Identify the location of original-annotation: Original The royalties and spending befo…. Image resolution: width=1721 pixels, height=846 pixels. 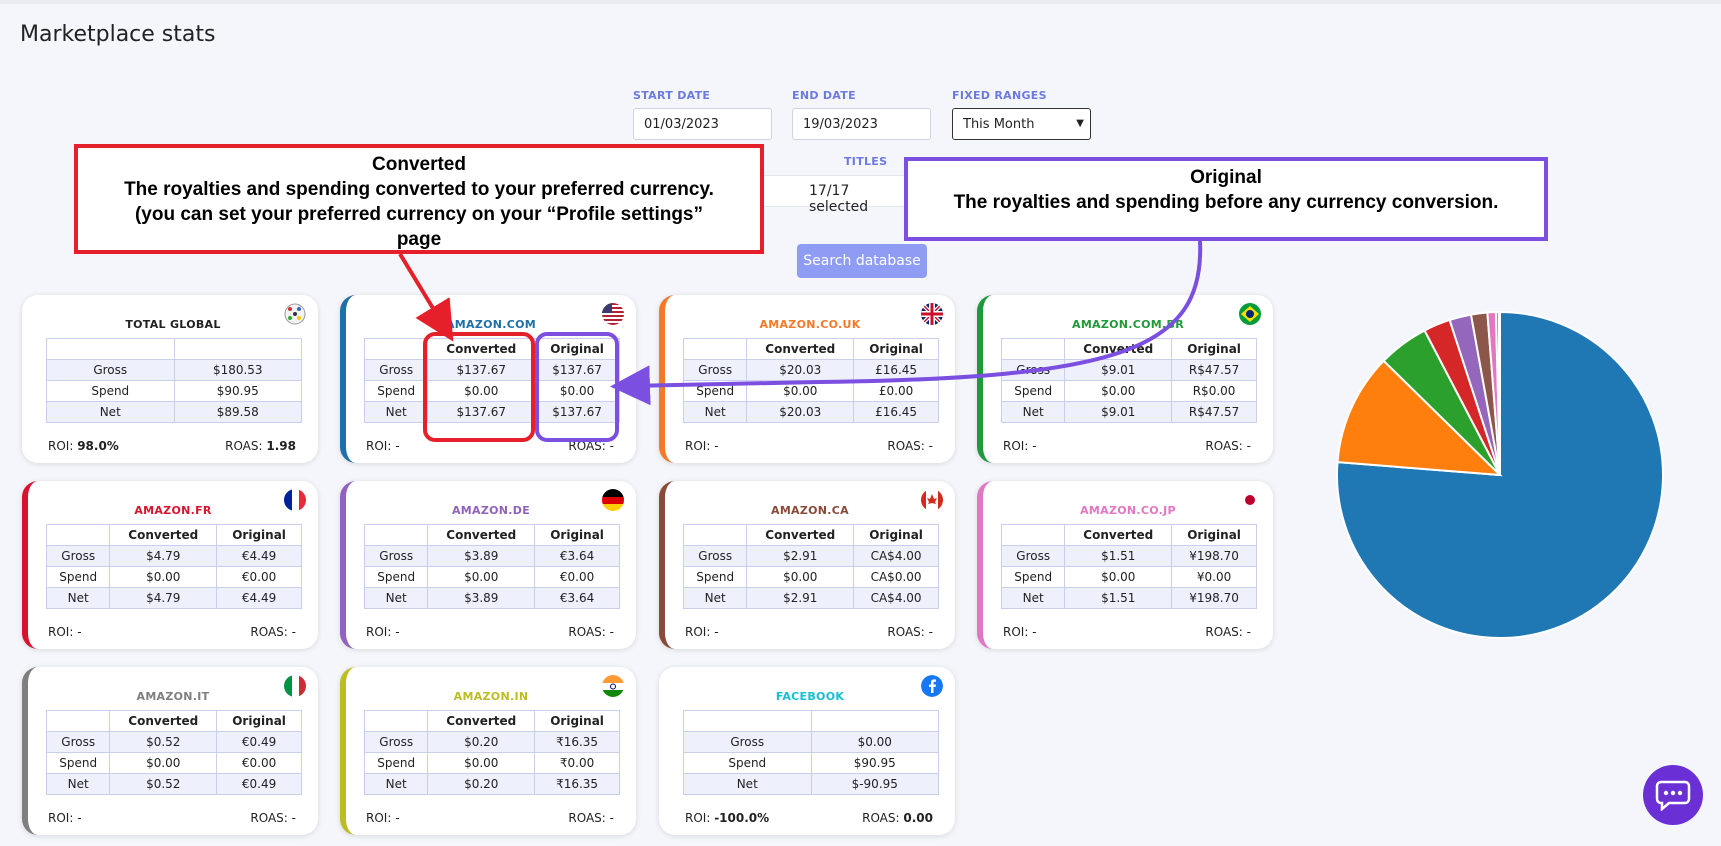
(1226, 199).